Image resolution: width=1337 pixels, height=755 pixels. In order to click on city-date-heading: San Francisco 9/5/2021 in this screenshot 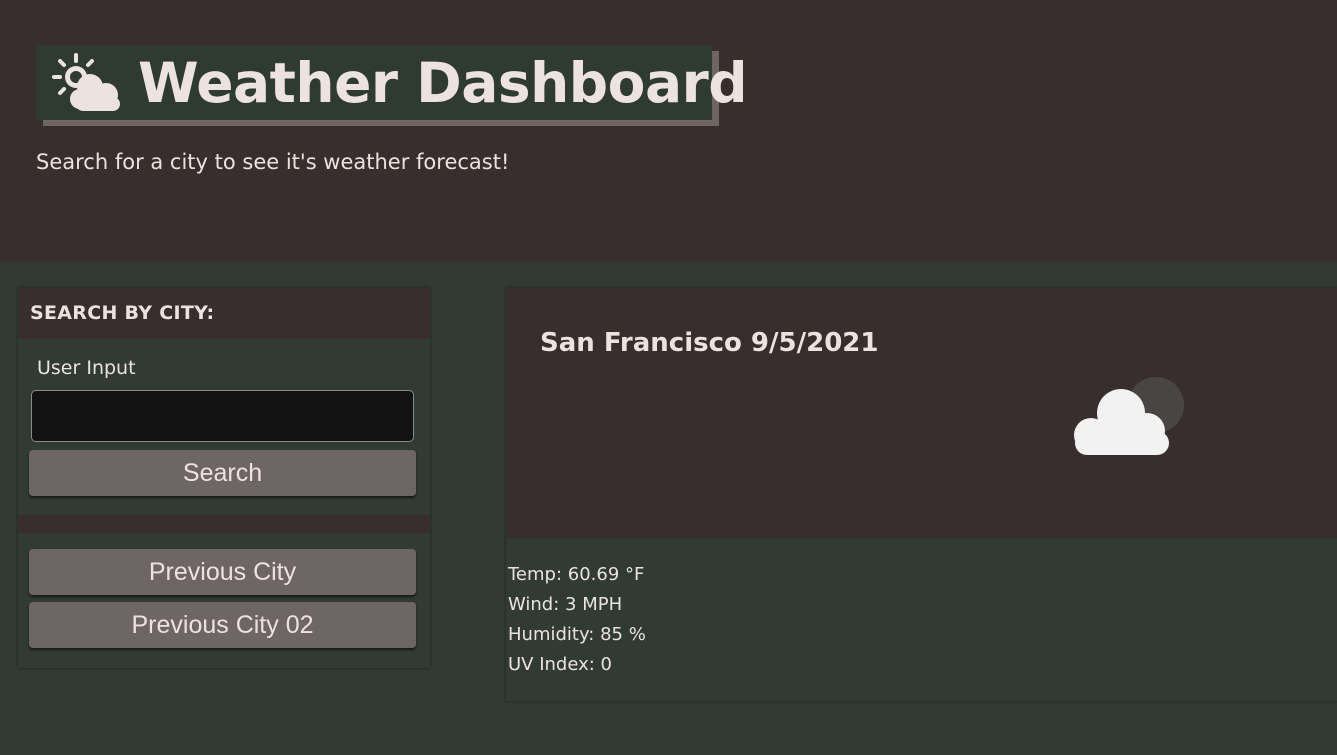, I will do `click(709, 343)`.